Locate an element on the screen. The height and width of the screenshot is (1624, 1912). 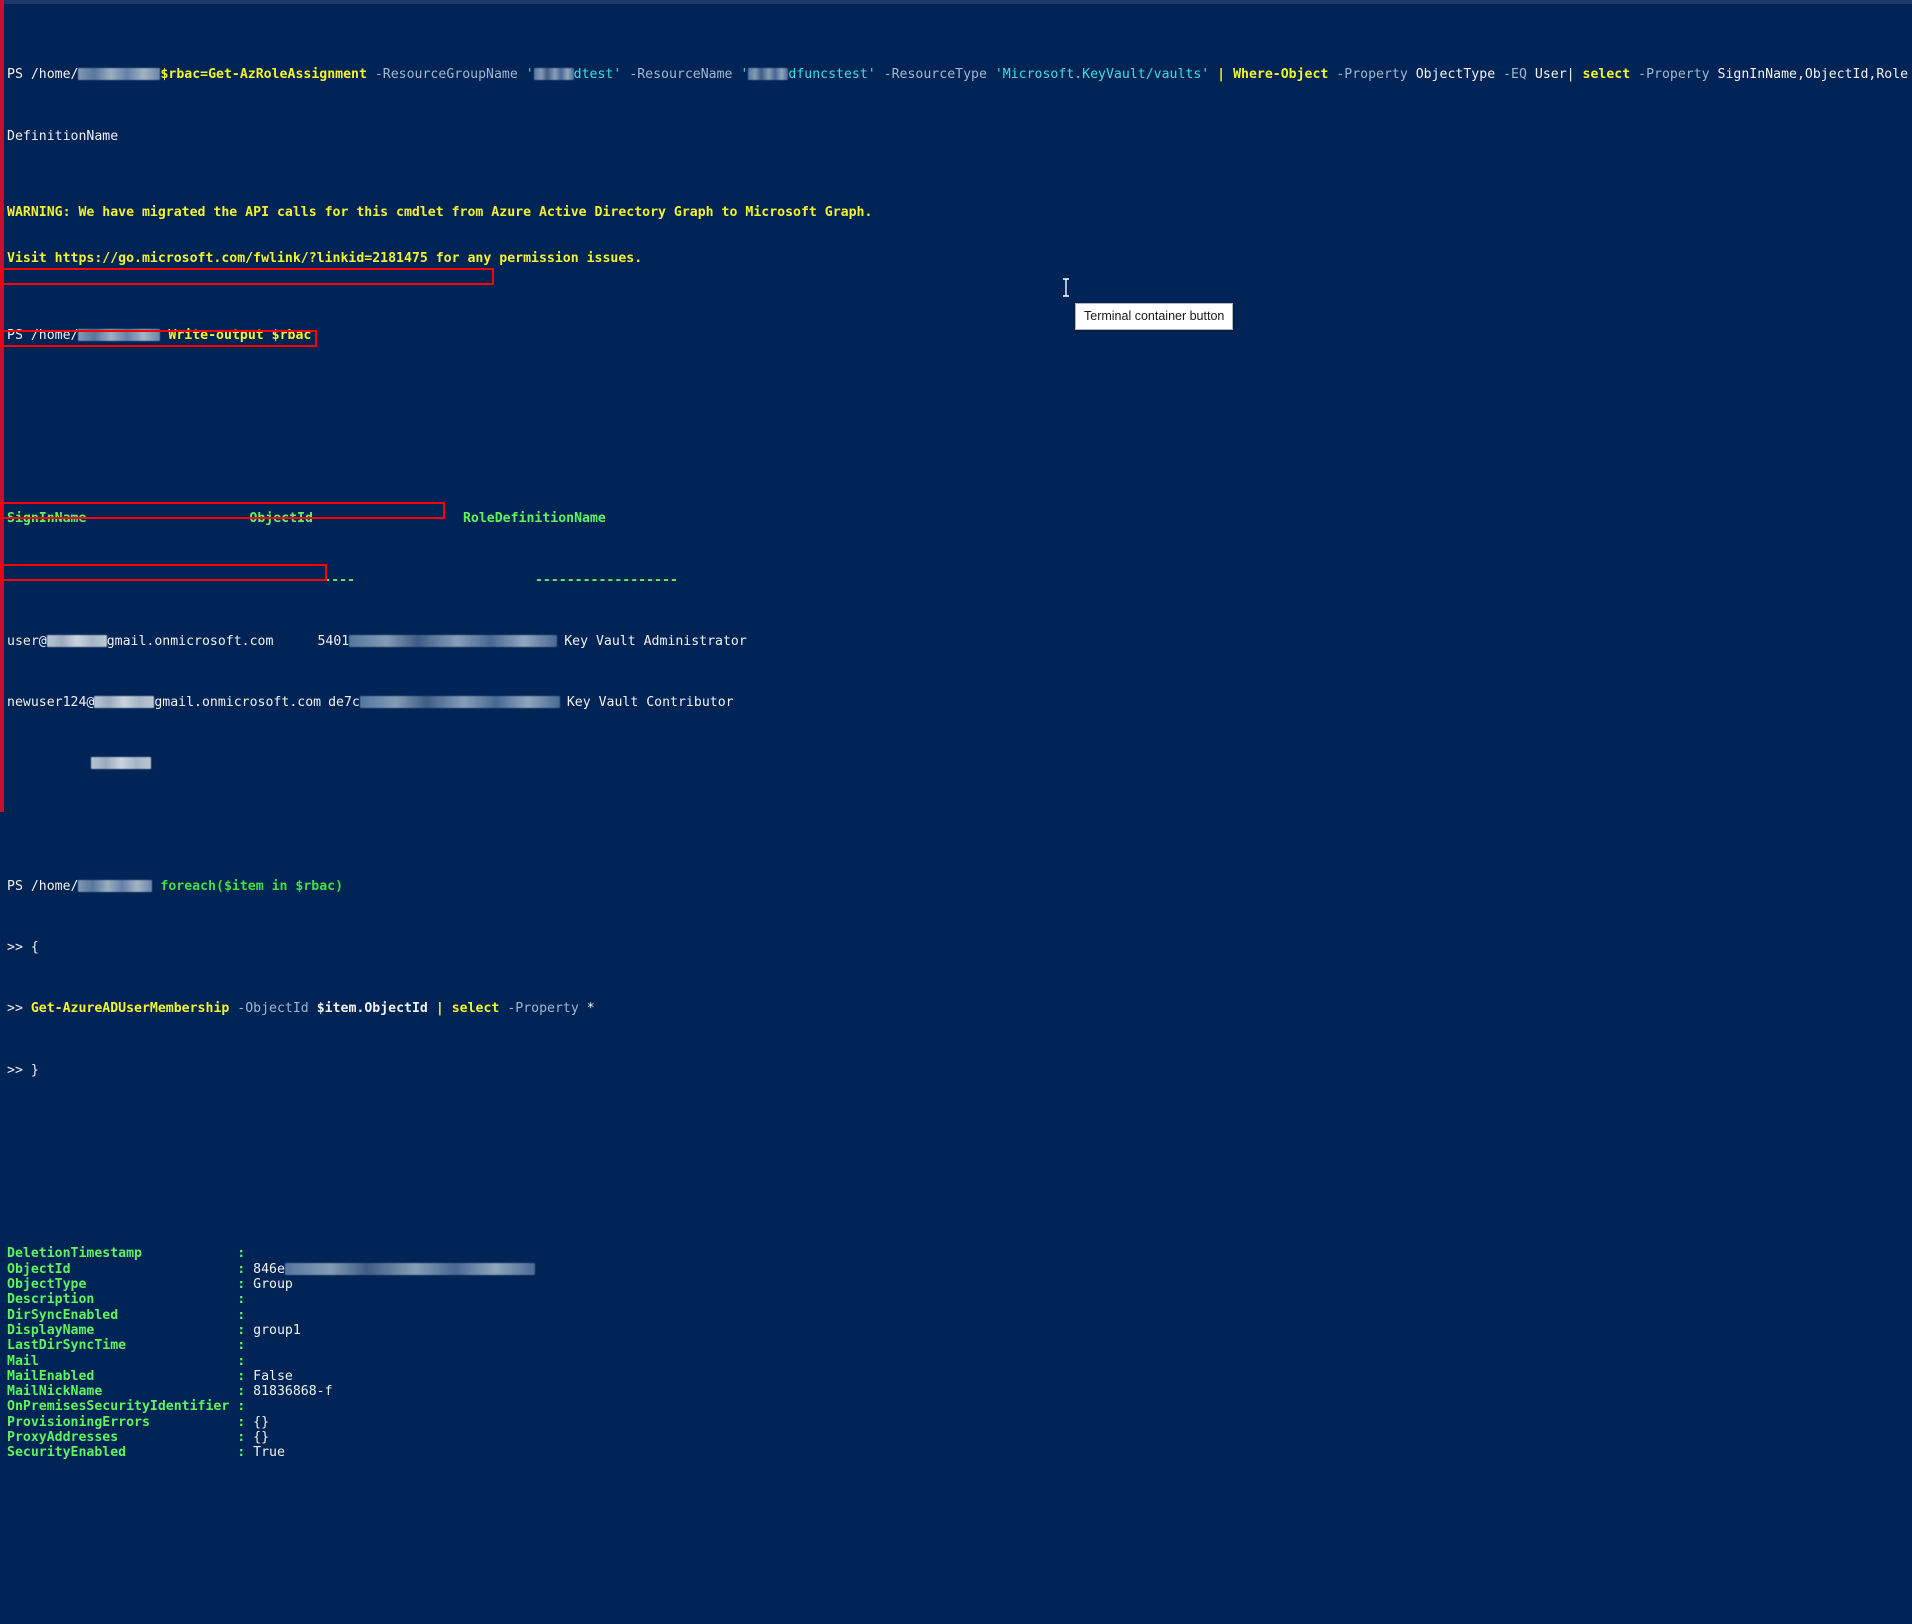
rule-roledefinitionname: ------------------ is located at coordinates (606, 580).